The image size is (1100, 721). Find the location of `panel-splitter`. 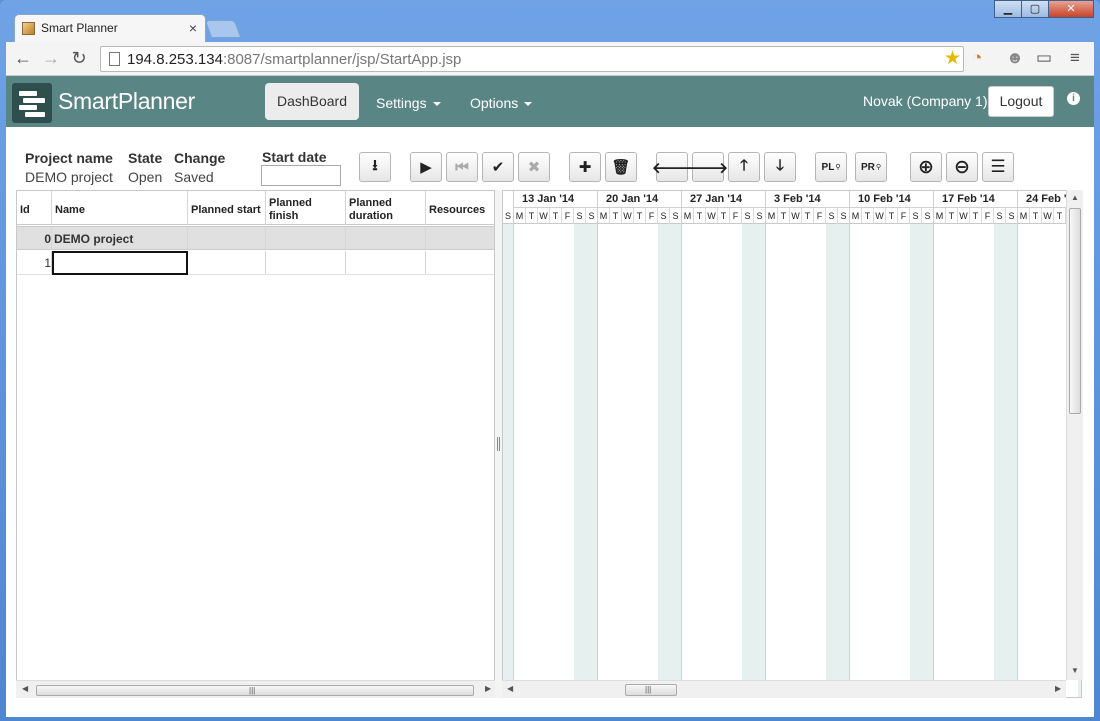

panel-splitter is located at coordinates (498, 444).